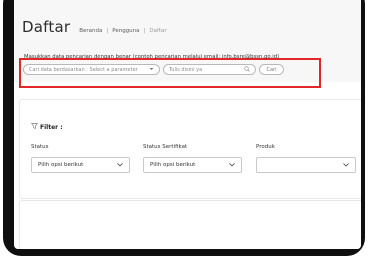 Image resolution: width=368 pixels, height=256 pixels. What do you see at coordinates (51, 127) in the screenshot?
I see `filter-title-label: Filter :` at bounding box center [51, 127].